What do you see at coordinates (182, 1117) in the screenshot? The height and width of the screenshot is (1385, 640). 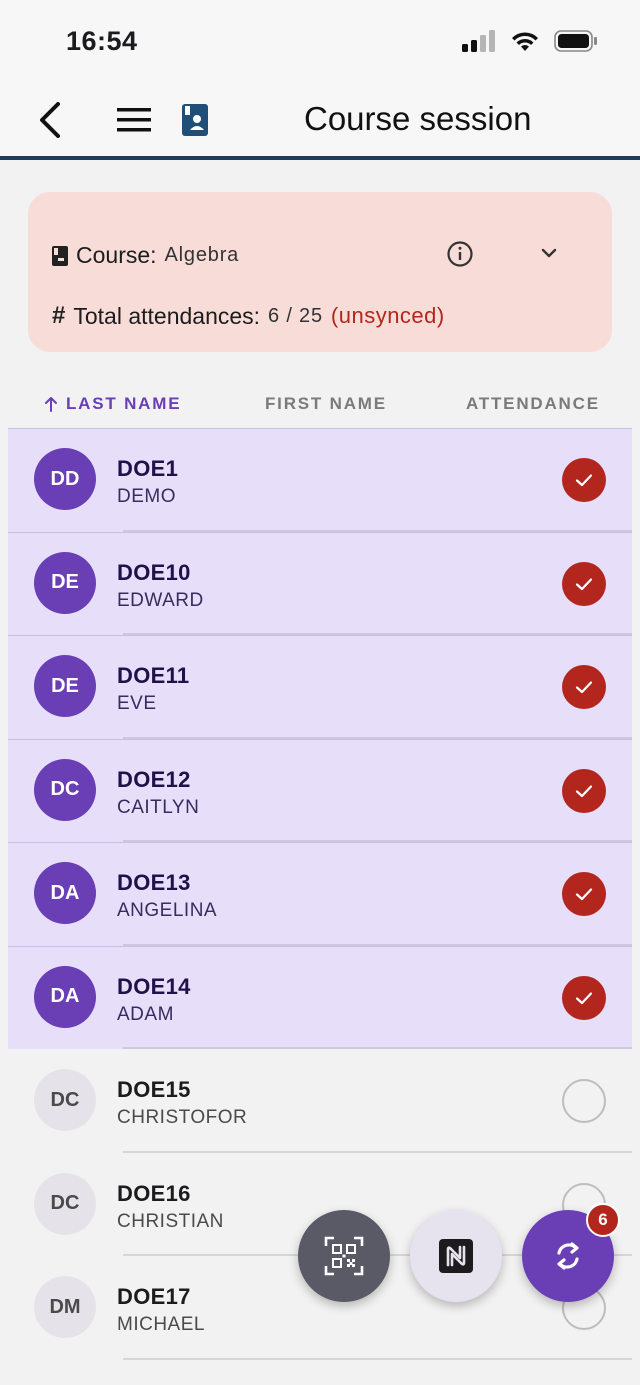 I see `student-first-name: CHRISTOFOR` at bounding box center [182, 1117].